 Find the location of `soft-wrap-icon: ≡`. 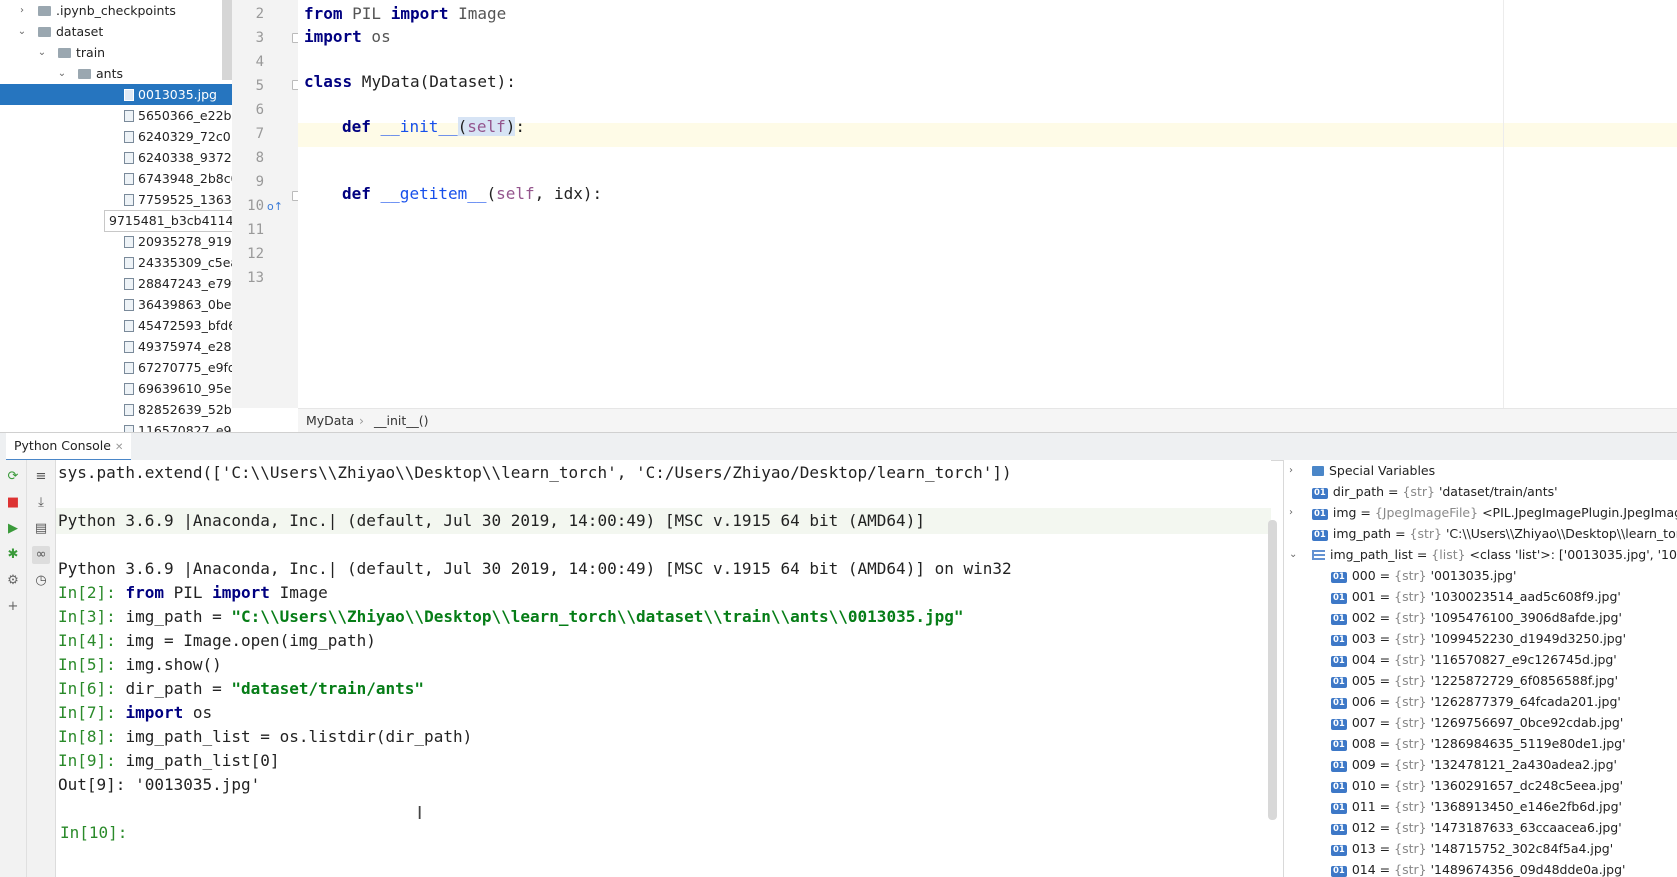

soft-wrap-icon: ≡ is located at coordinates (41, 477).